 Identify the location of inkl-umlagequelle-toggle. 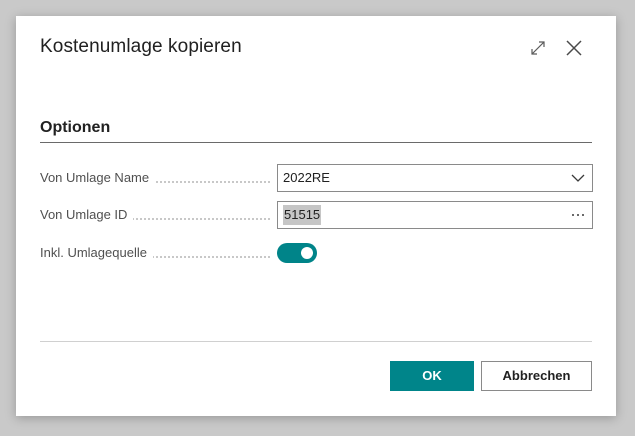
(297, 253).